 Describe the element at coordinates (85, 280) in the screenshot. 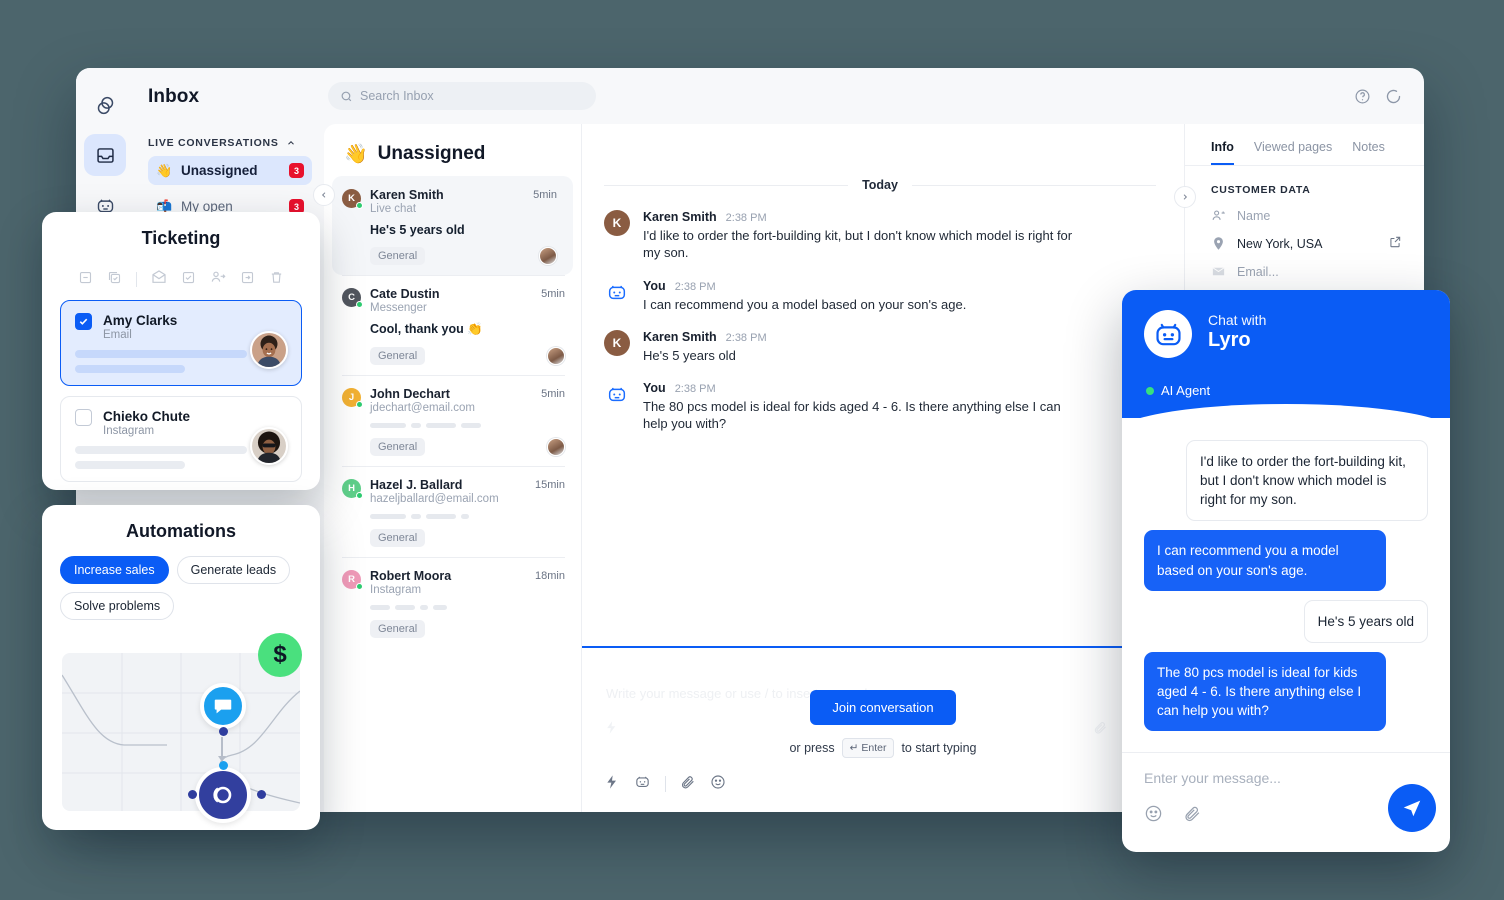

I see `minus-box-icon` at that location.